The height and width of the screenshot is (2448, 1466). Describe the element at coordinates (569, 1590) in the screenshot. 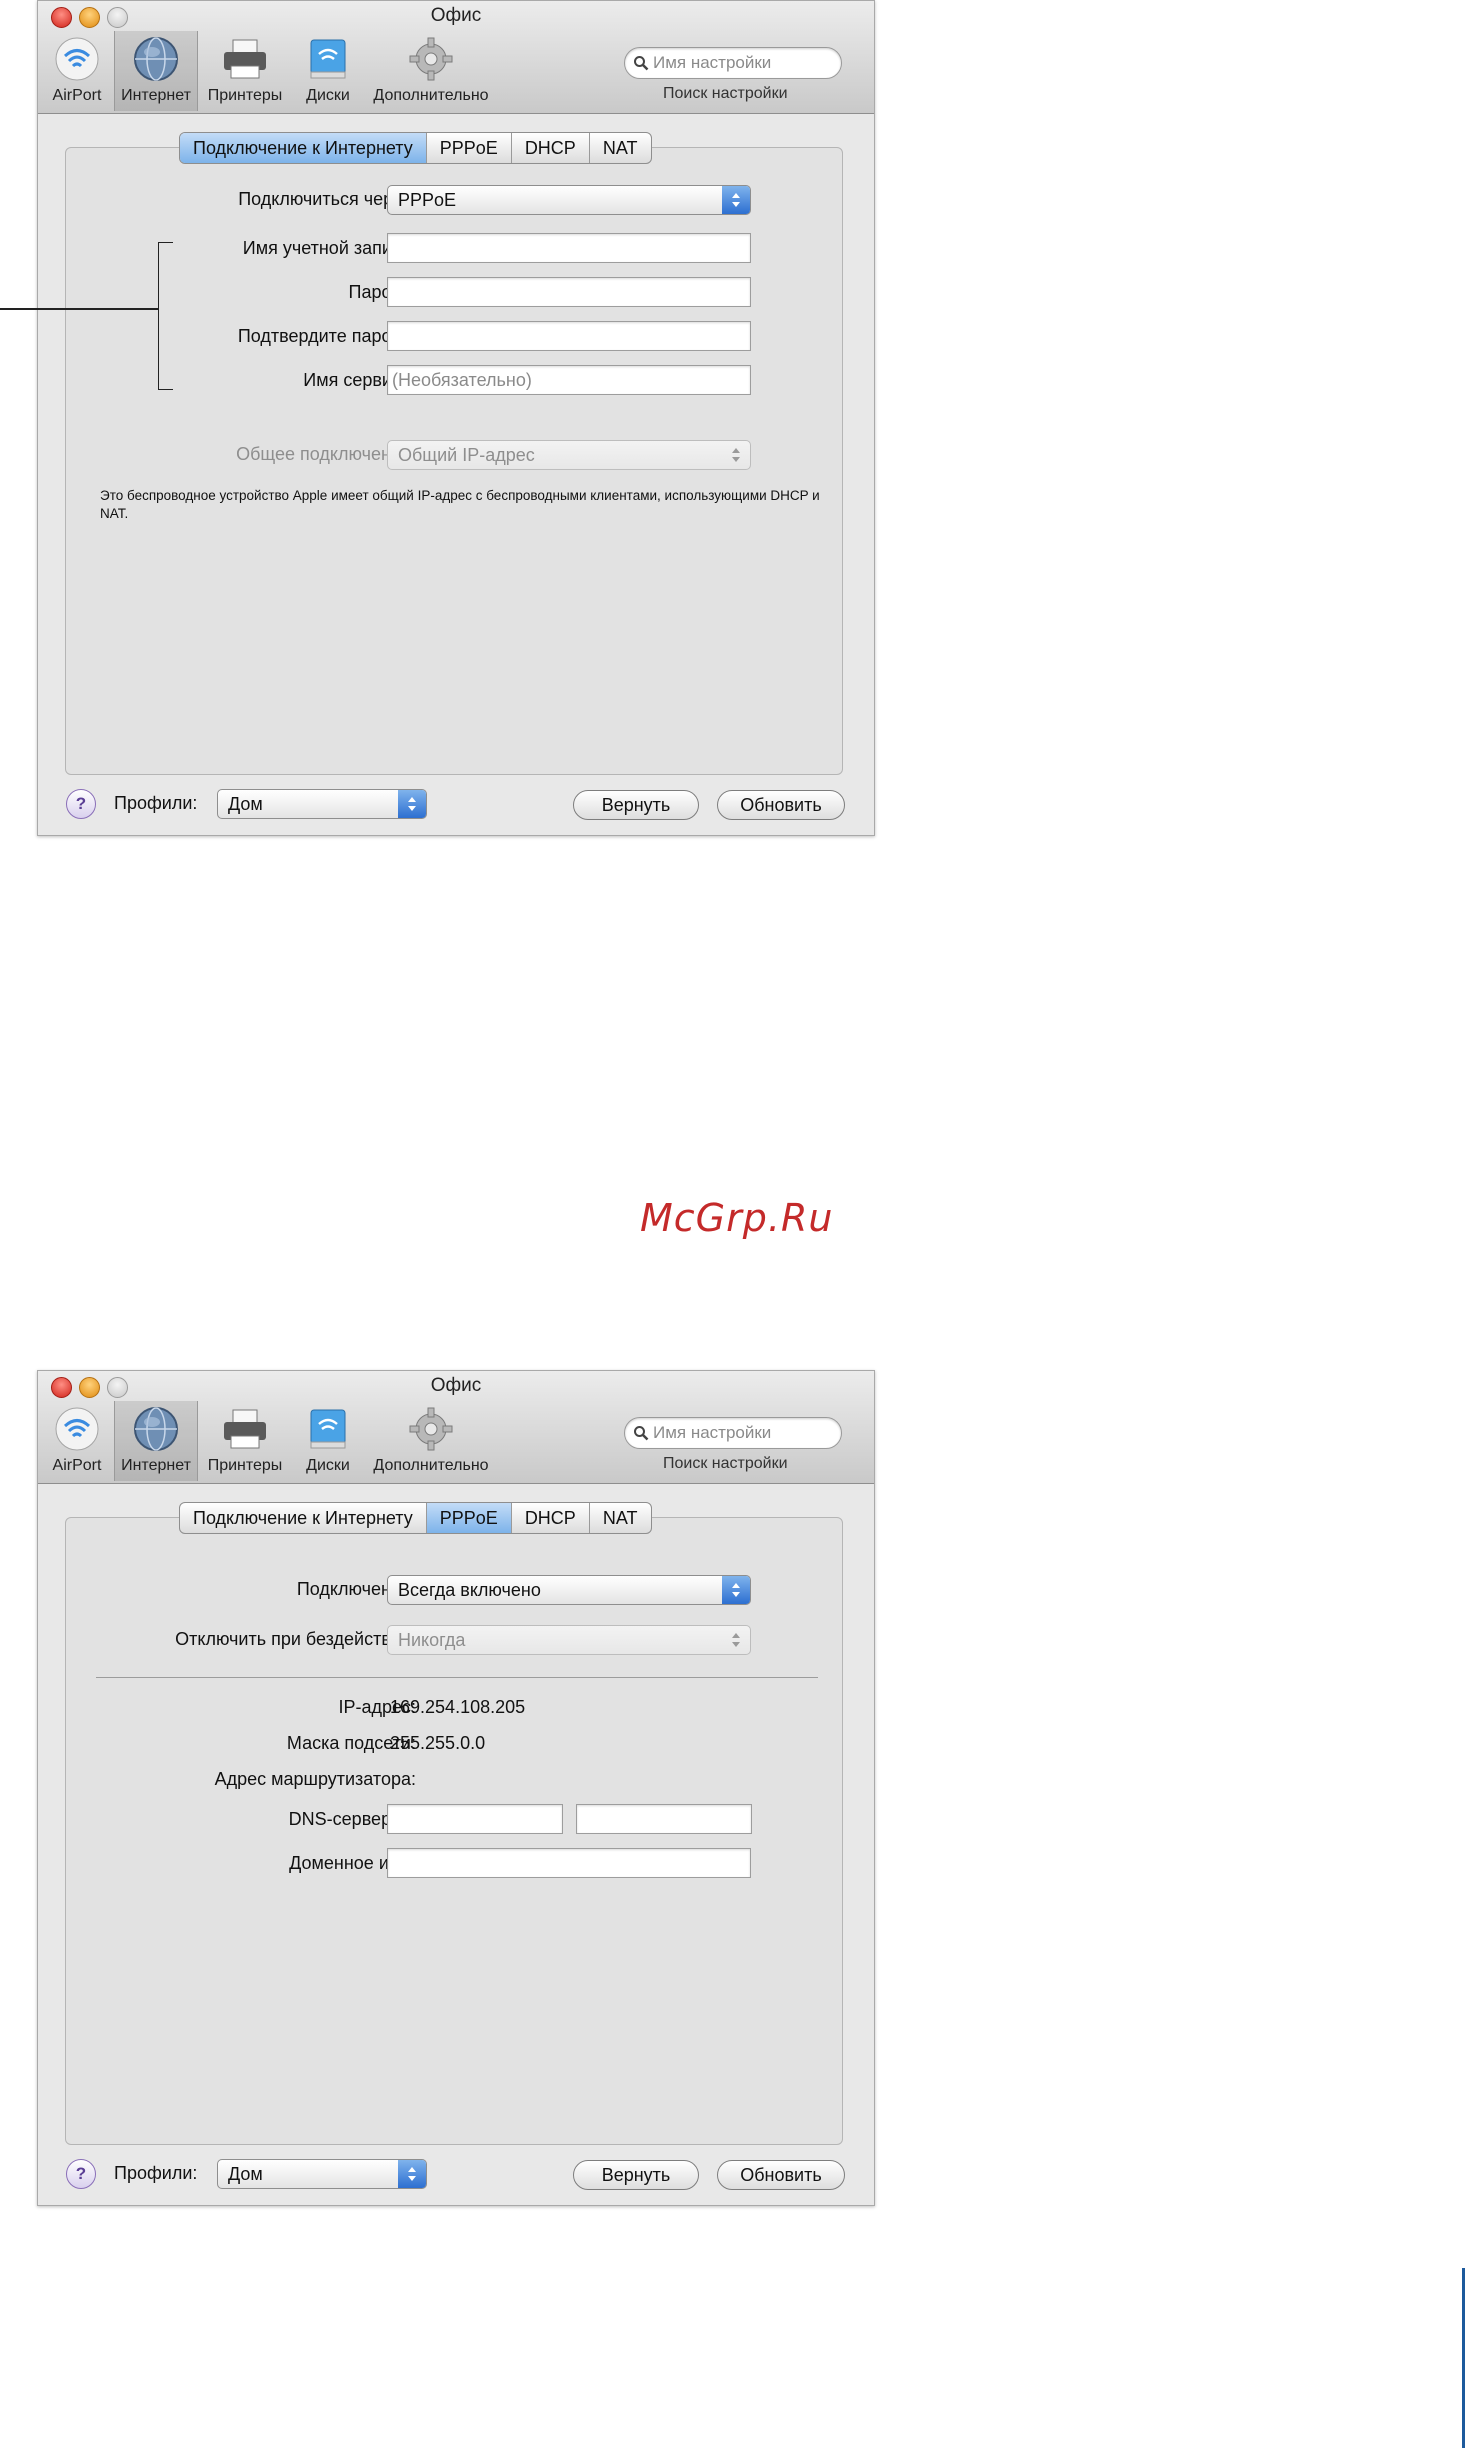

I see `connection-select: Всегда включено` at that location.